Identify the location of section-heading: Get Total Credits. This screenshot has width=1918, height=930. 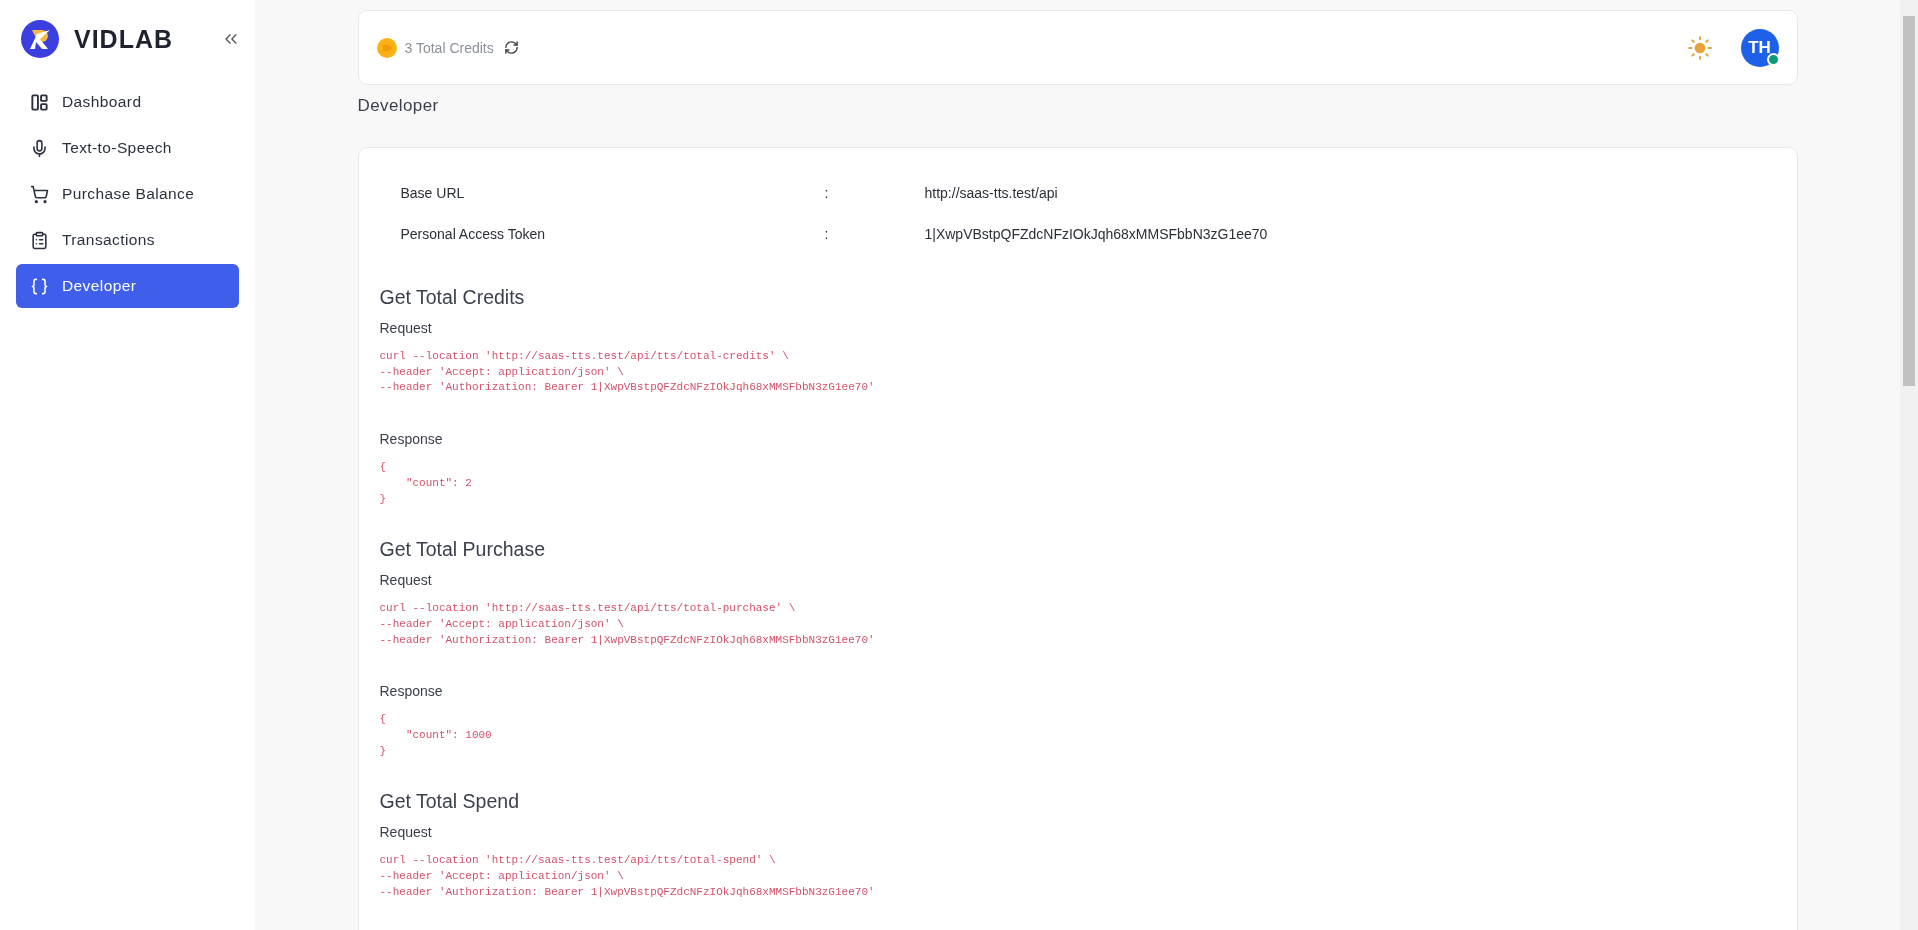
(452, 297).